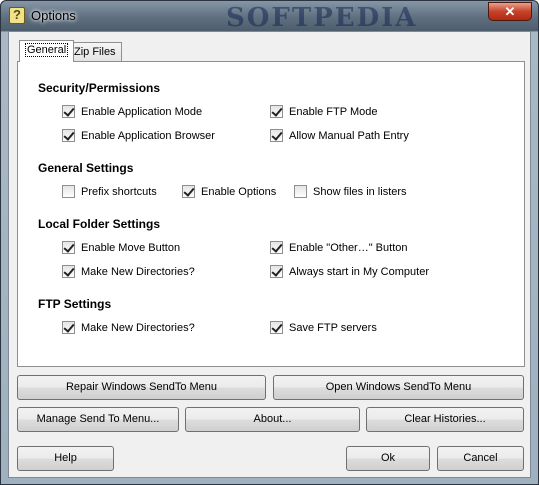  Describe the element at coordinates (86, 168) in the screenshot. I see `general-section-title: General Settings` at that location.